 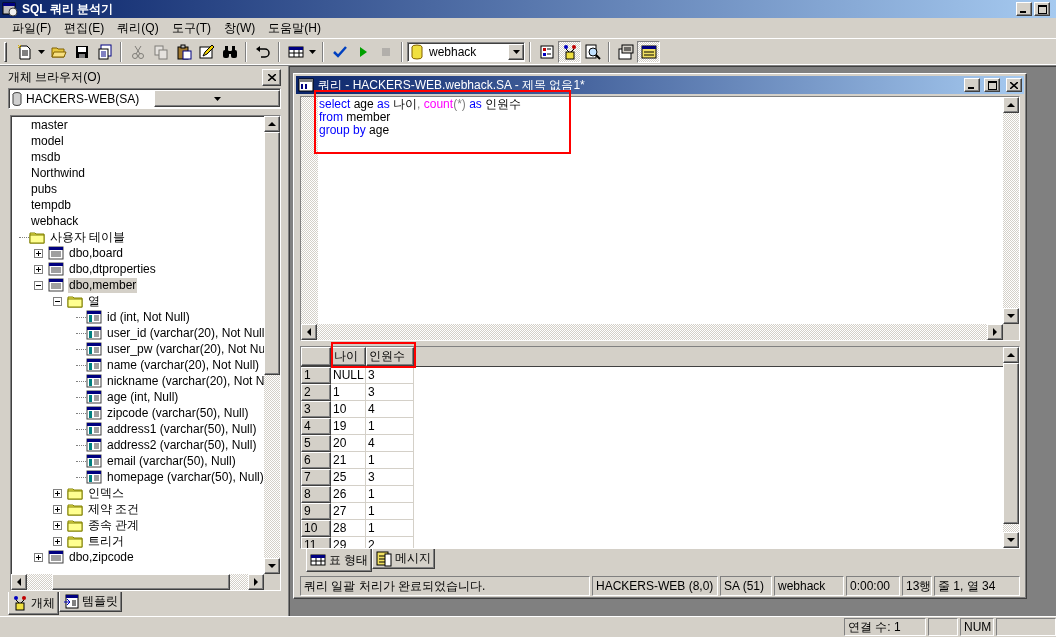 What do you see at coordinates (114, 525) in the screenshot?
I see `tree-item: 종속 관계` at bounding box center [114, 525].